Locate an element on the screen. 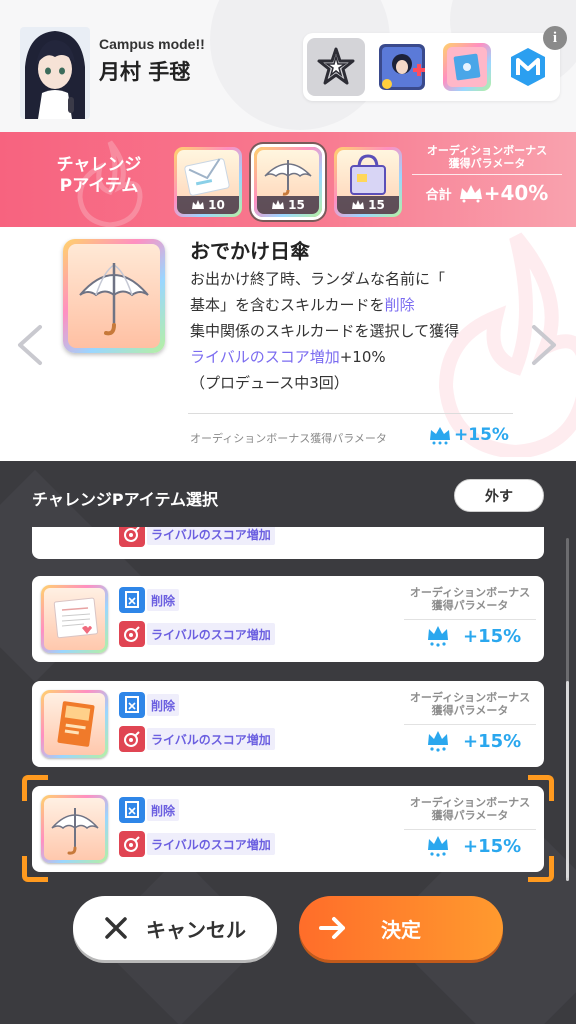 The width and height of the screenshot is (576, 1024). selection-title: チャレンジPアイテム選択 is located at coordinates (125, 499).